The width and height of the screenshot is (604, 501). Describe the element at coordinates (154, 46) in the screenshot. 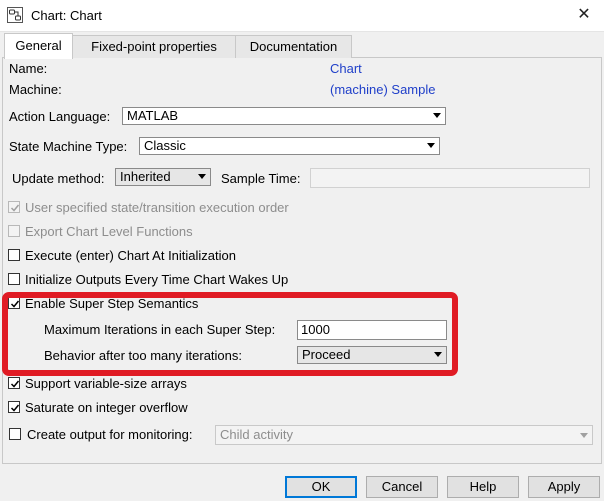

I see `tab-fixed-point-properties: Fixed-point properties` at that location.